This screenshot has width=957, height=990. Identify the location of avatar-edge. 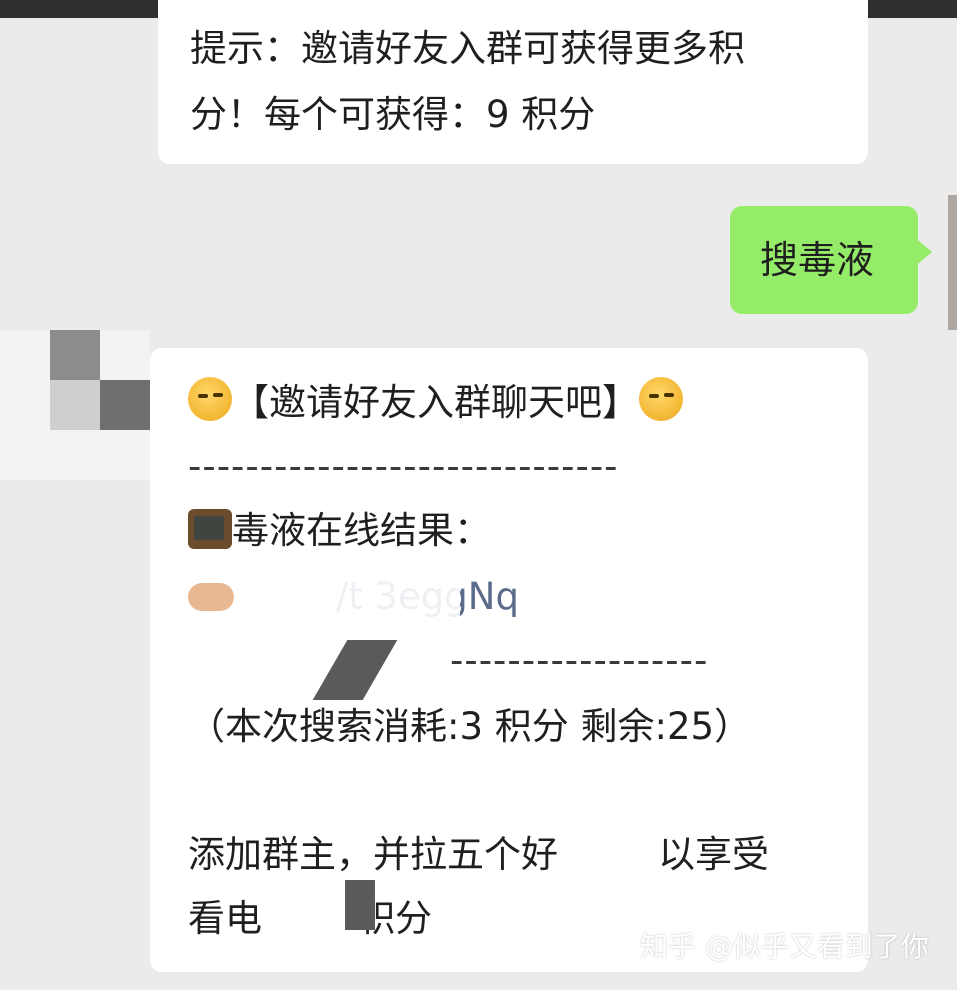
(952, 262).